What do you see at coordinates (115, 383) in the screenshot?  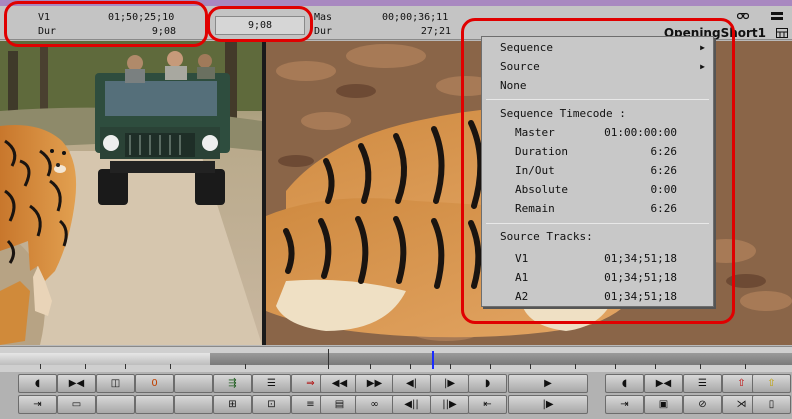 I see `mark-clip-button: ◫` at bounding box center [115, 383].